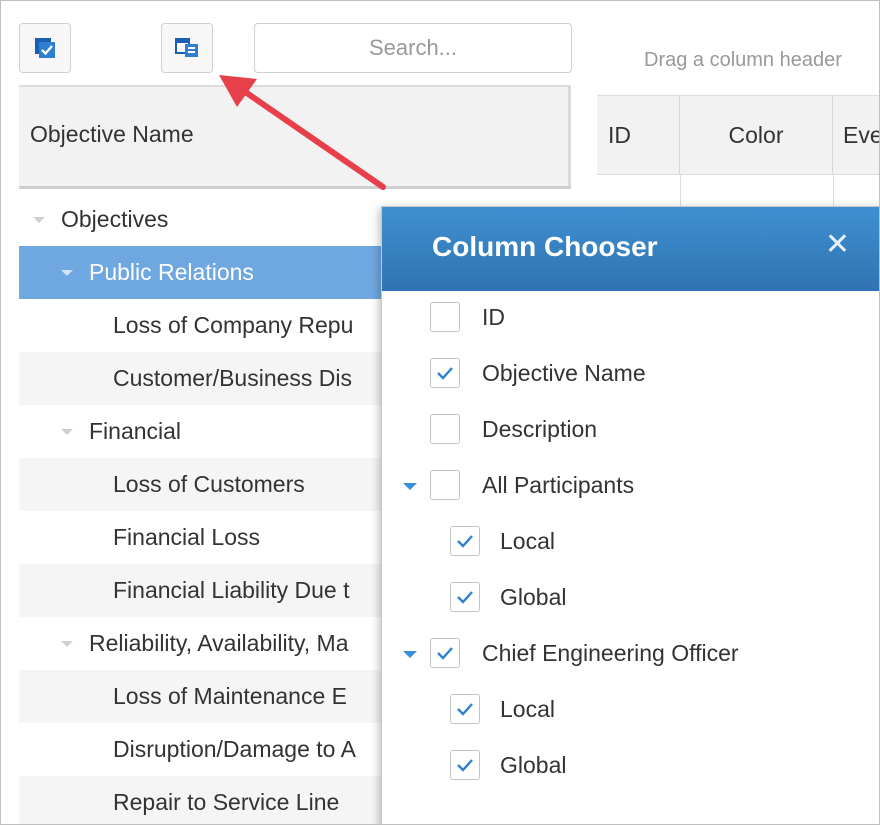 Image resolution: width=880 pixels, height=825 pixels. I want to click on item-label: Objective Name, so click(564, 372).